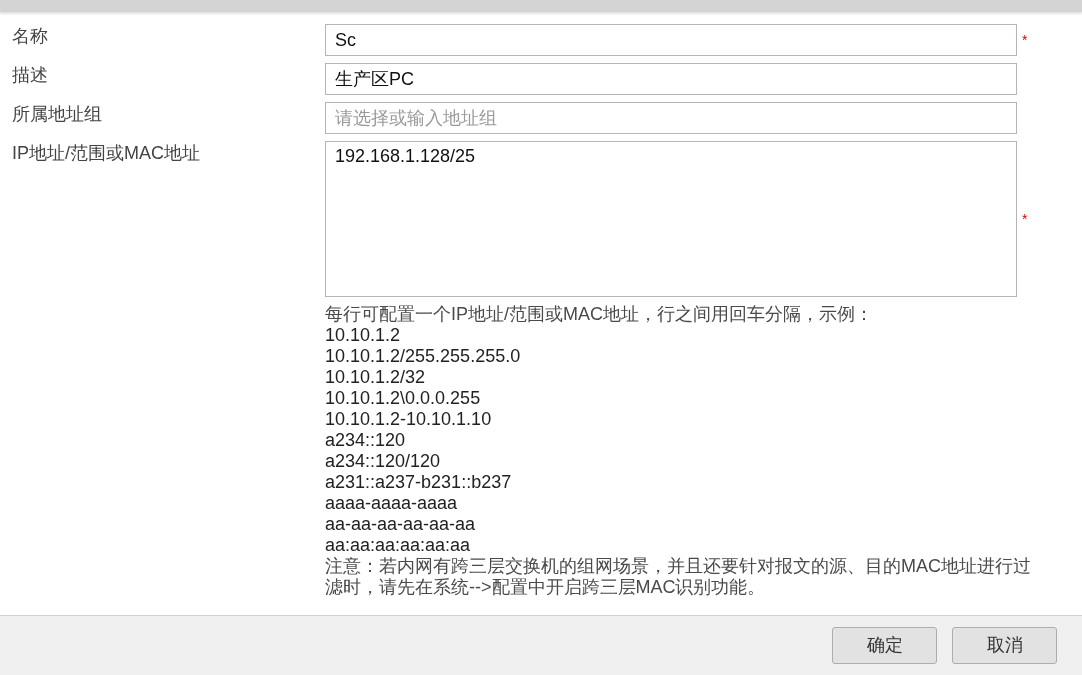 The image size is (1082, 675). Describe the element at coordinates (409, 419) in the screenshot. I see `example-text: 10.10.1.2-10.10.1.10` at that location.